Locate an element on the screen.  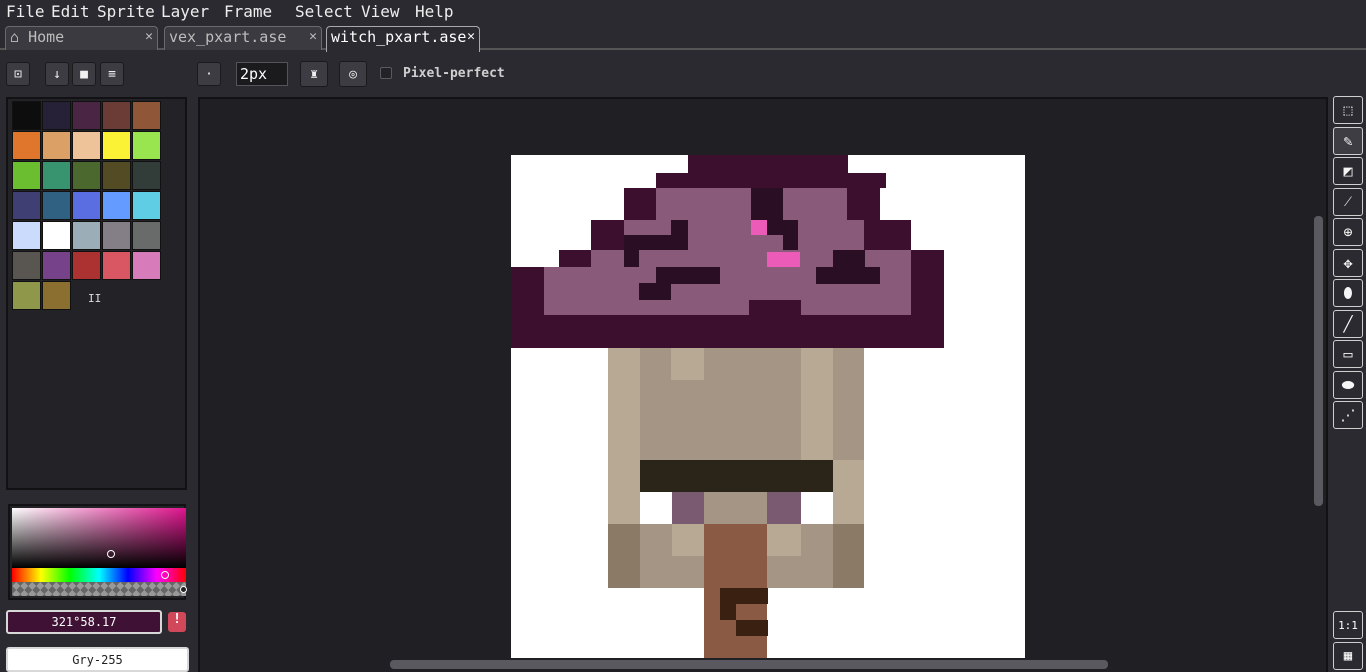
alpha-slider is located at coordinates (99, 589).